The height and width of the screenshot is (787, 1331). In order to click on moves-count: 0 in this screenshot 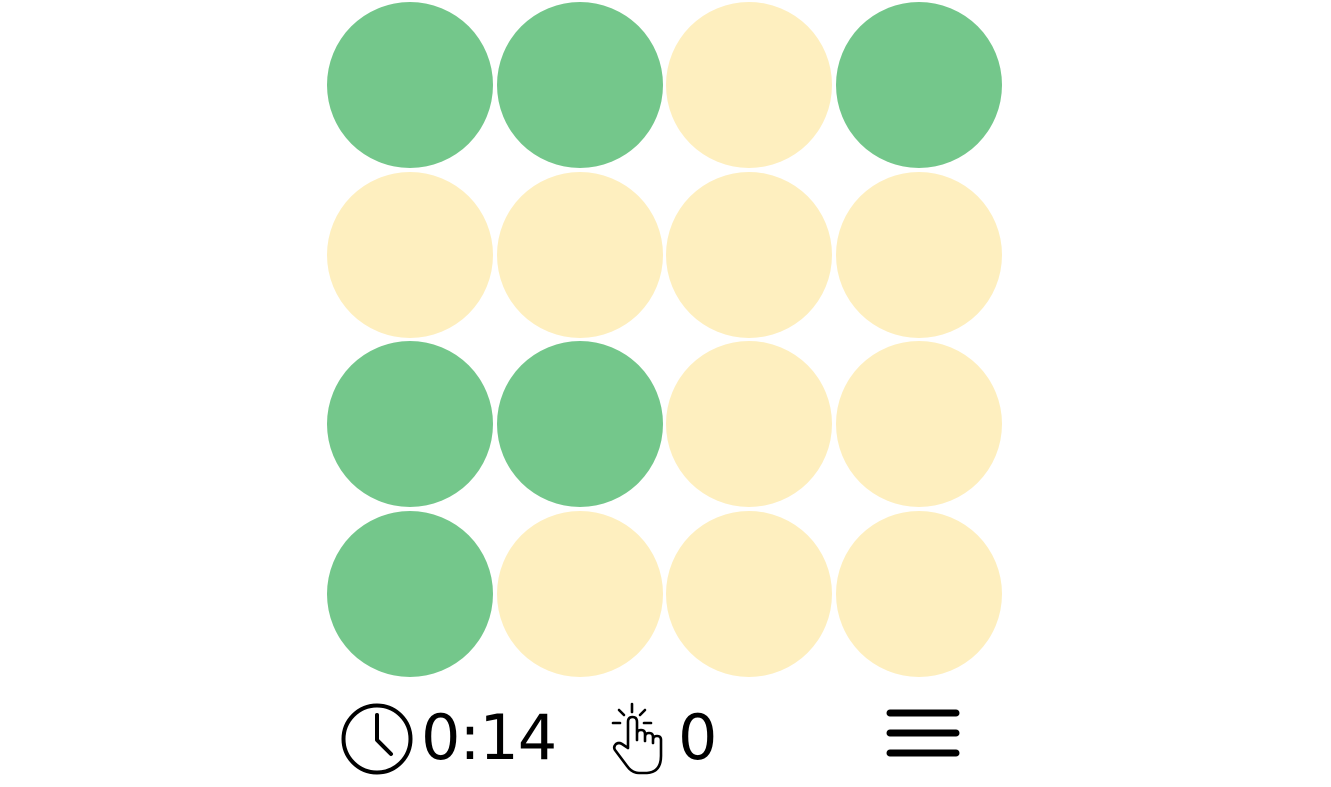, I will do `click(698, 737)`.